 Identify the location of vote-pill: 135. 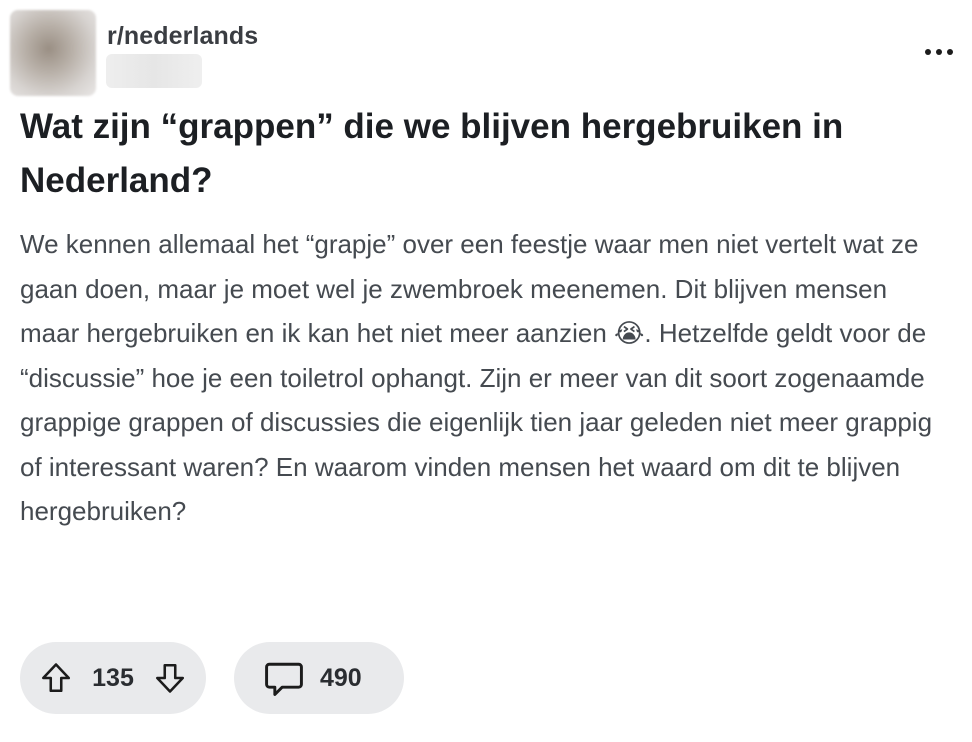
(113, 678).